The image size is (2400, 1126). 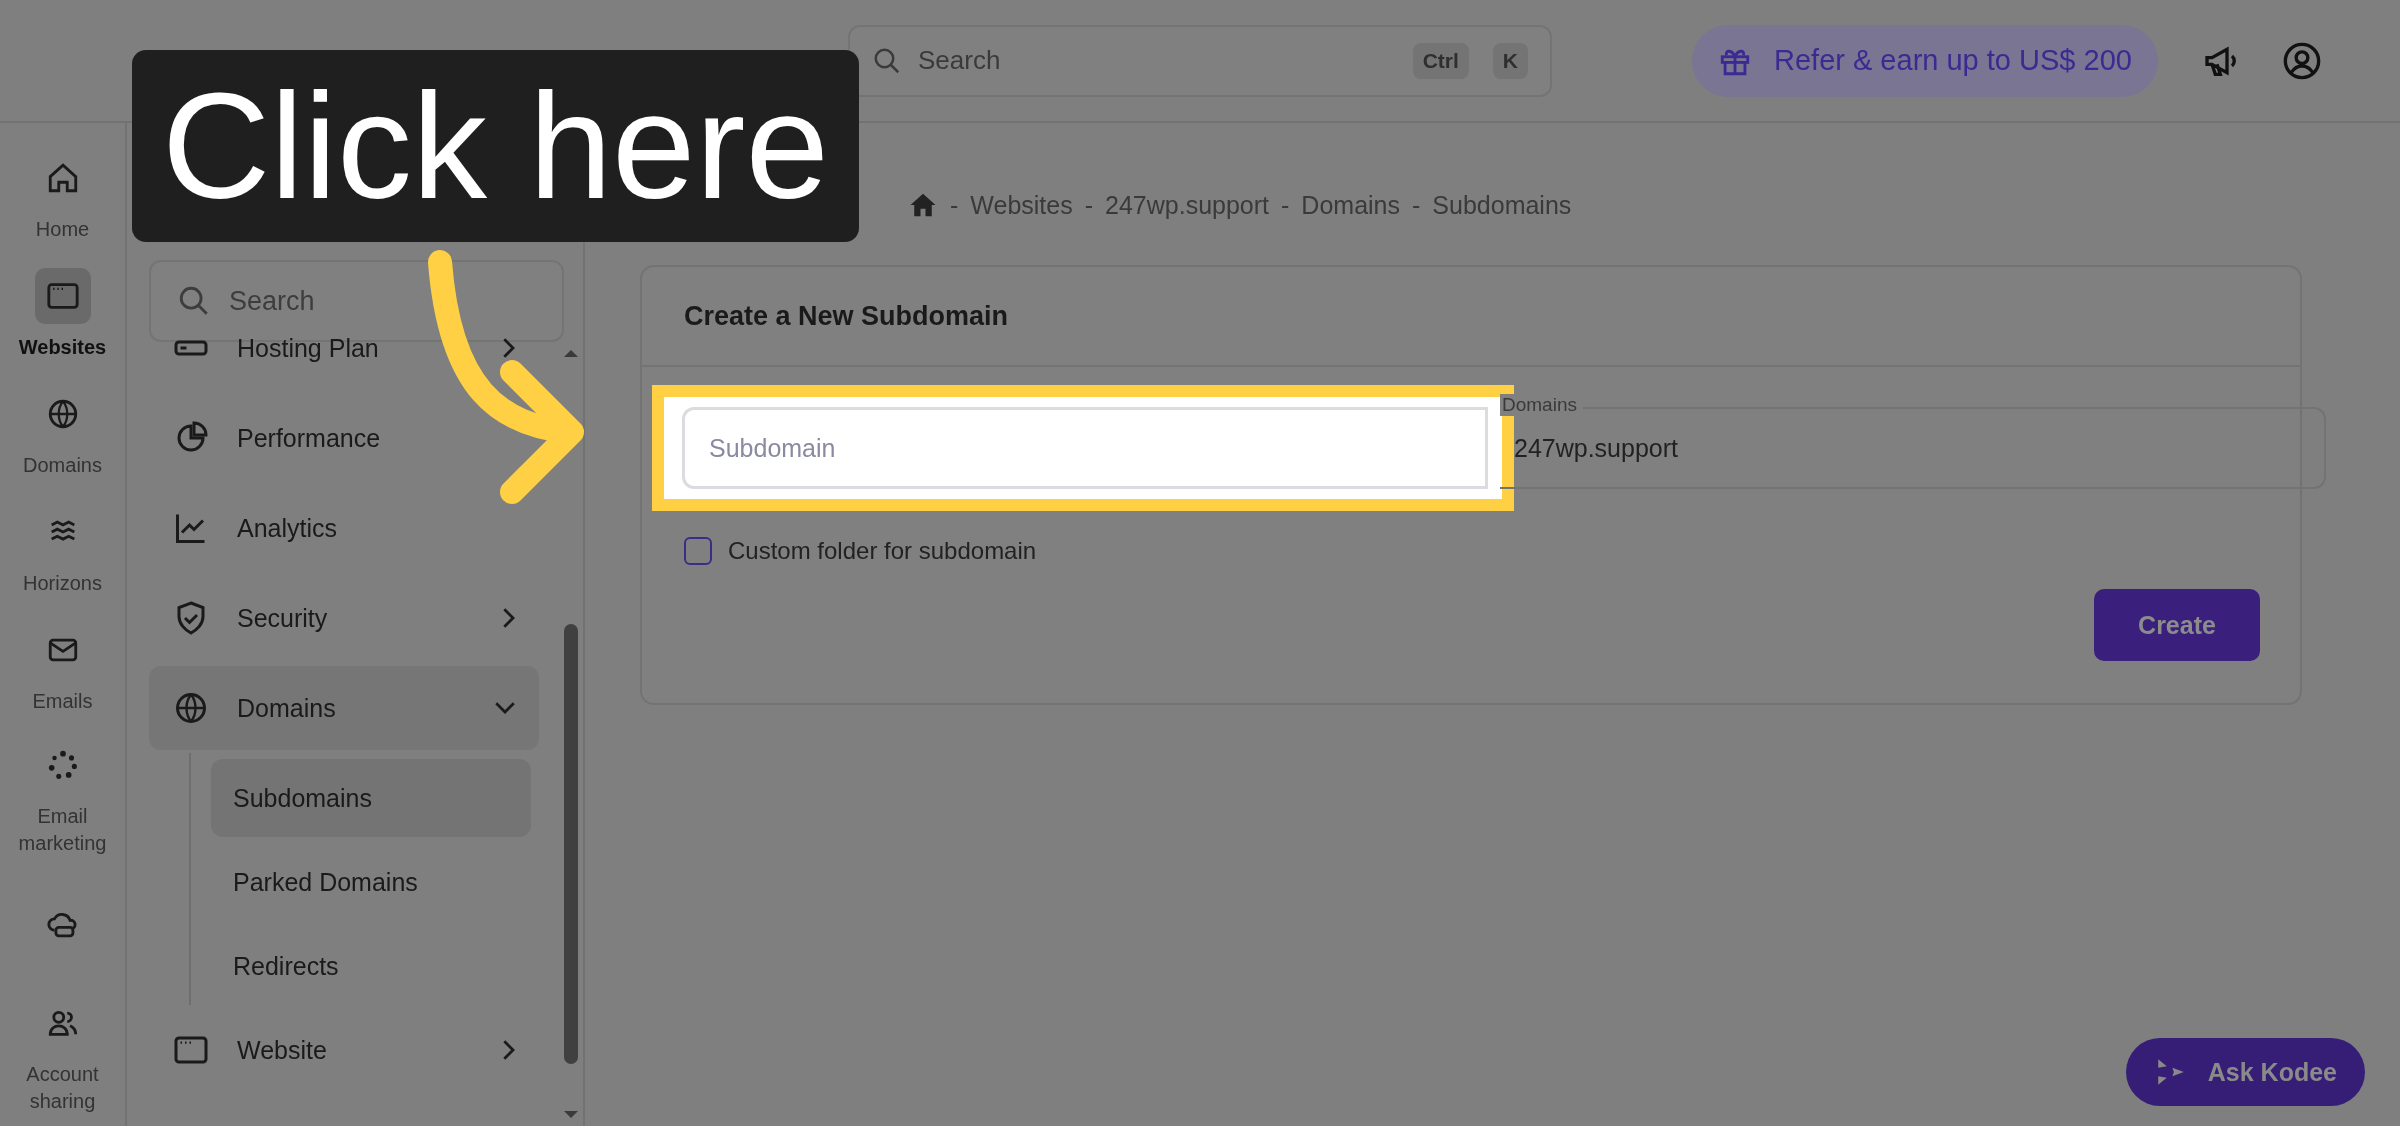 I want to click on nav-label: Home, so click(x=62, y=229).